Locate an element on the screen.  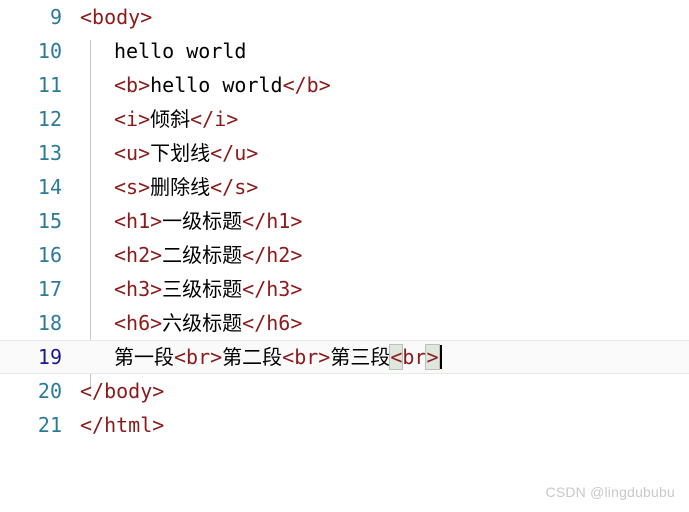
line-content: <i>倾斜</i> is located at coordinates (159, 119).